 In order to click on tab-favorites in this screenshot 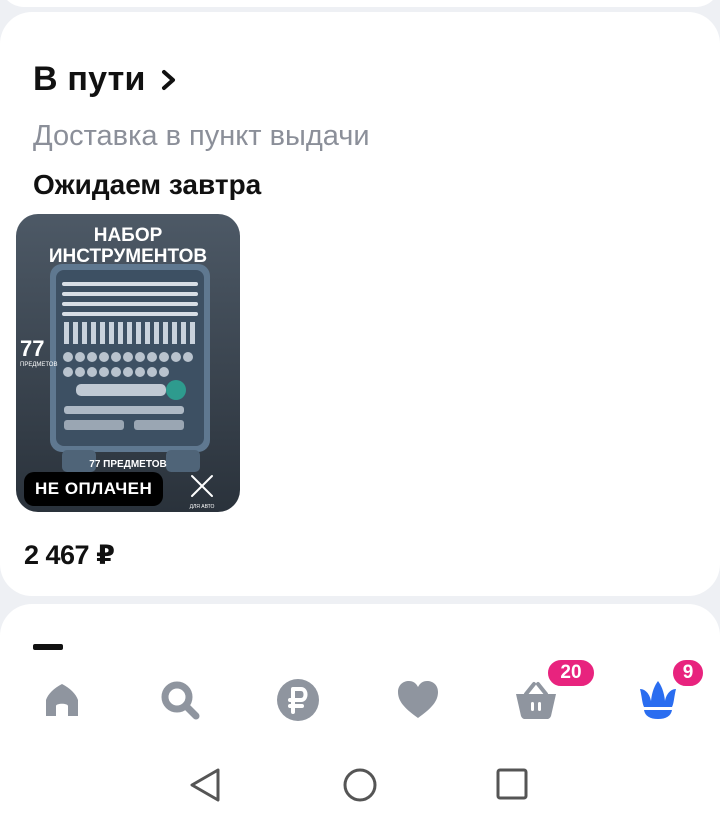, I will do `click(418, 700)`.